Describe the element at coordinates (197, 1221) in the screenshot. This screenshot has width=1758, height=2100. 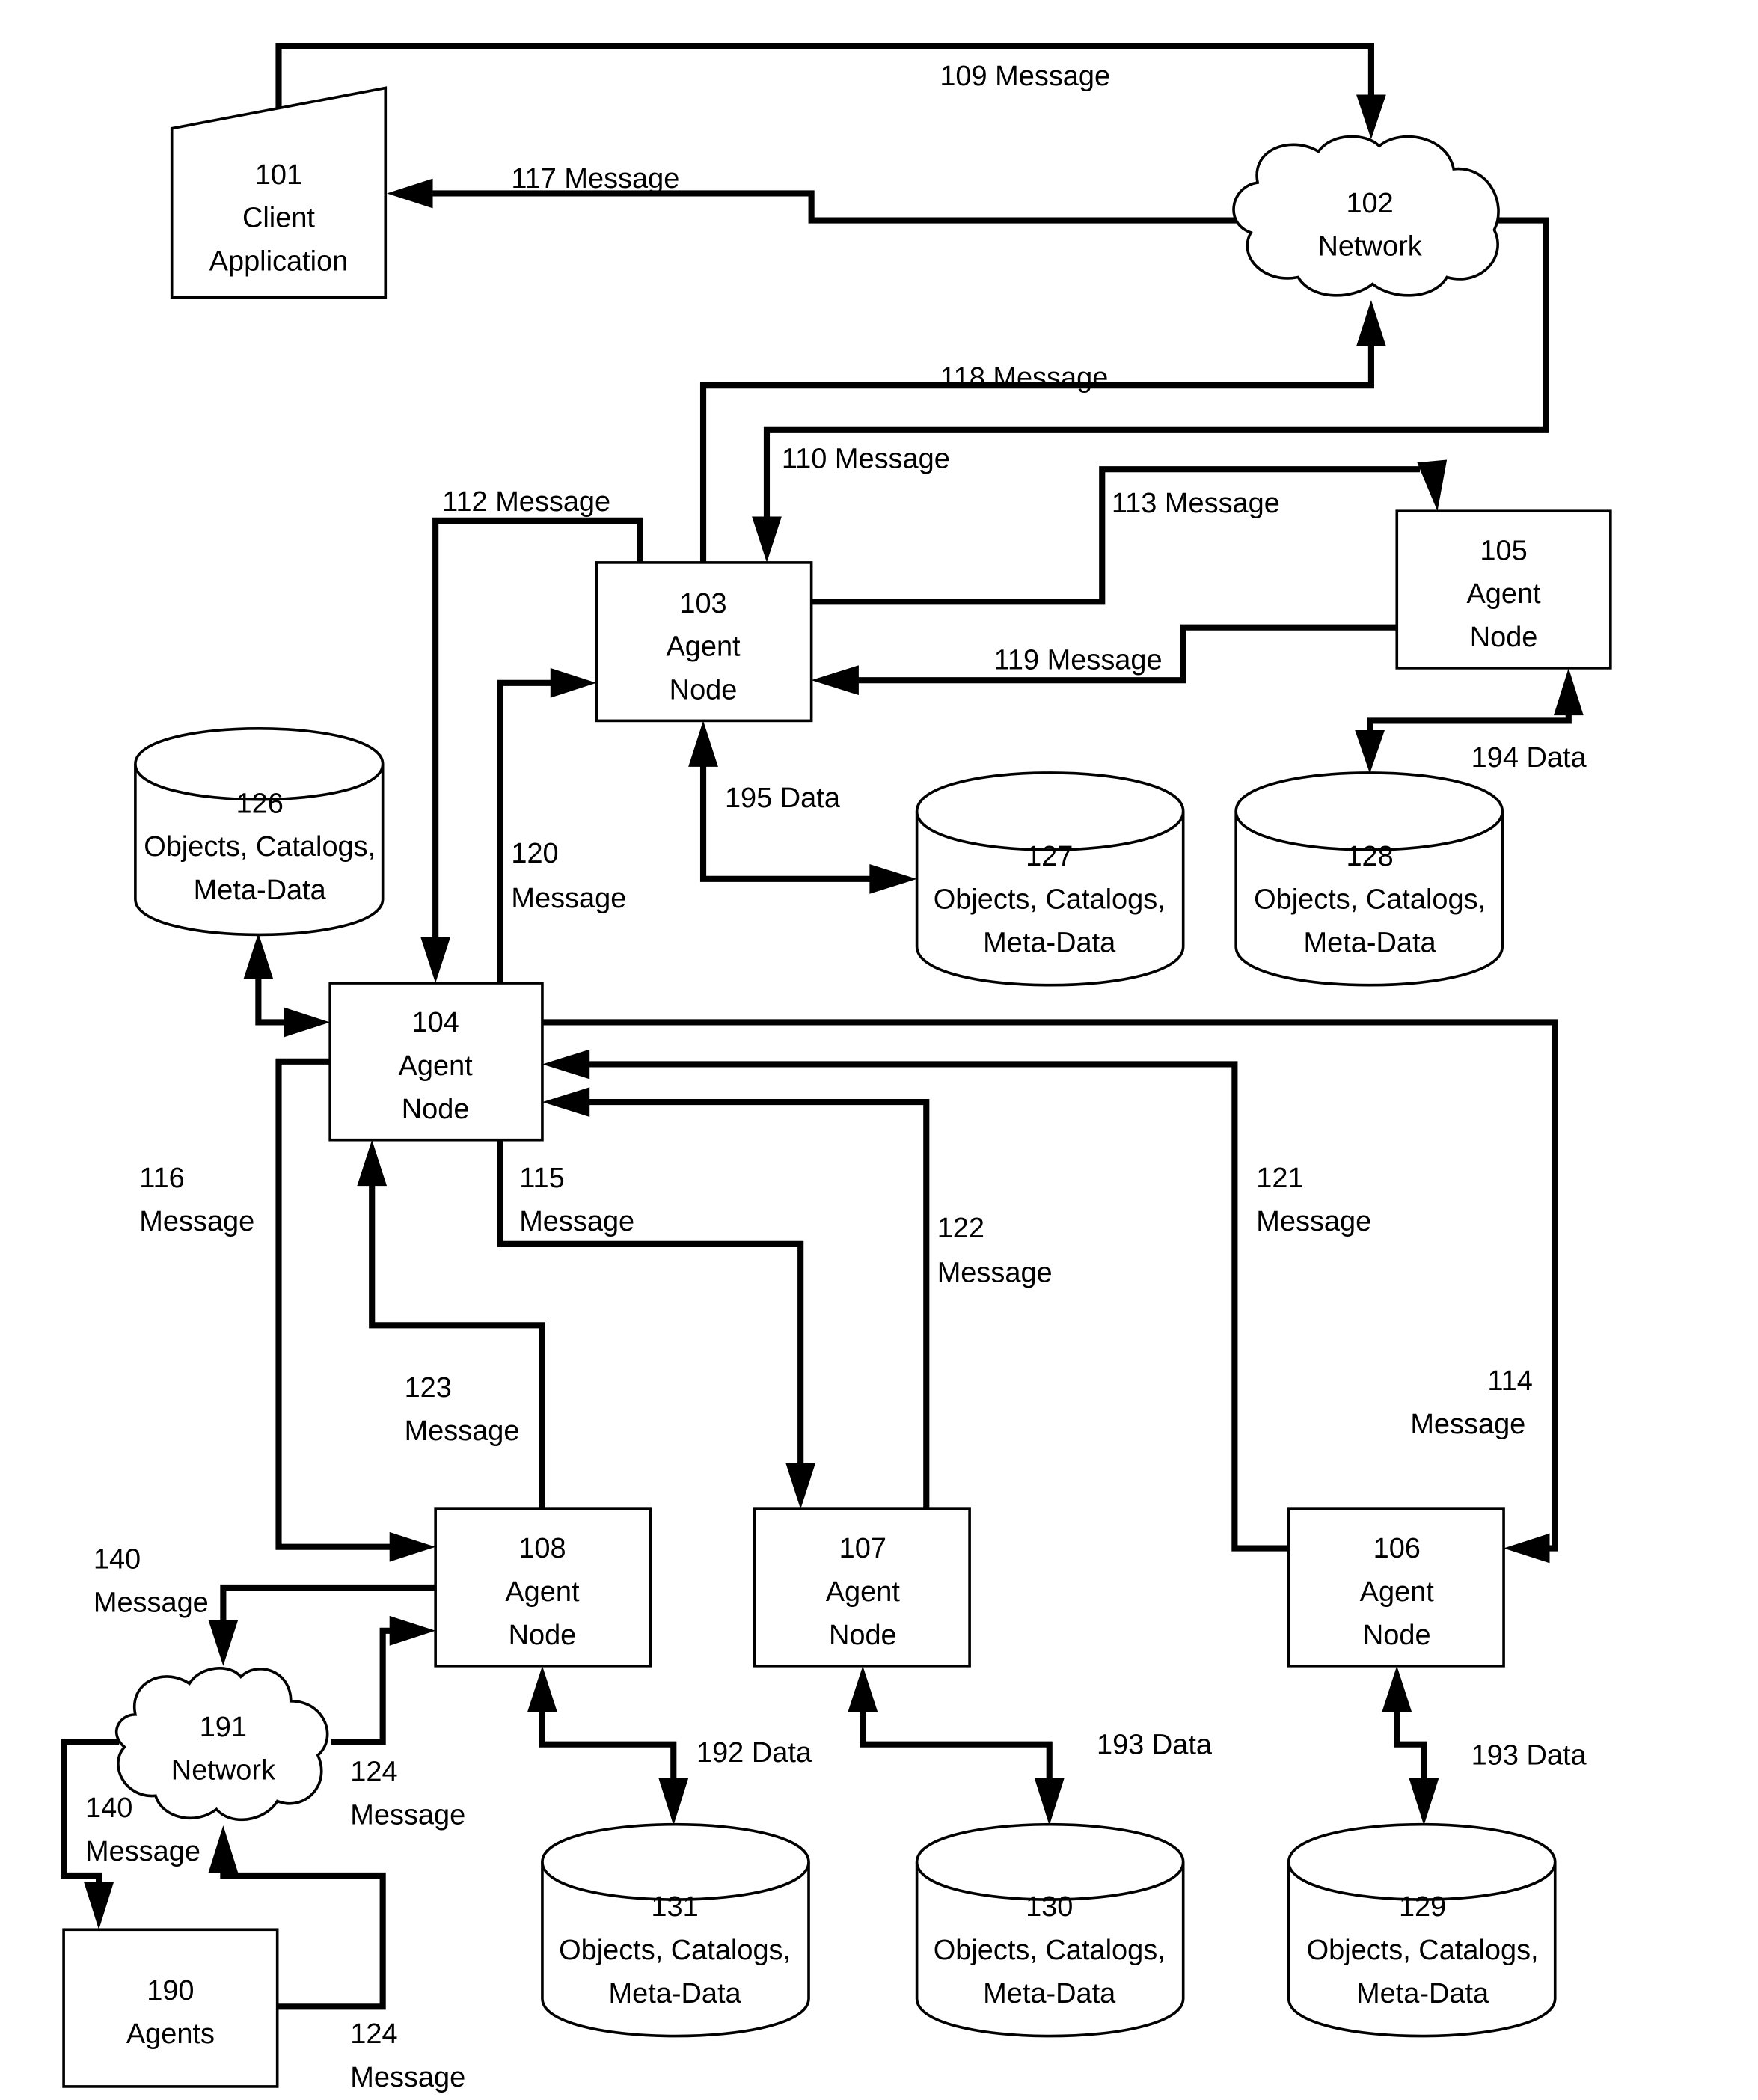
I see `label-116-text: Message` at that location.